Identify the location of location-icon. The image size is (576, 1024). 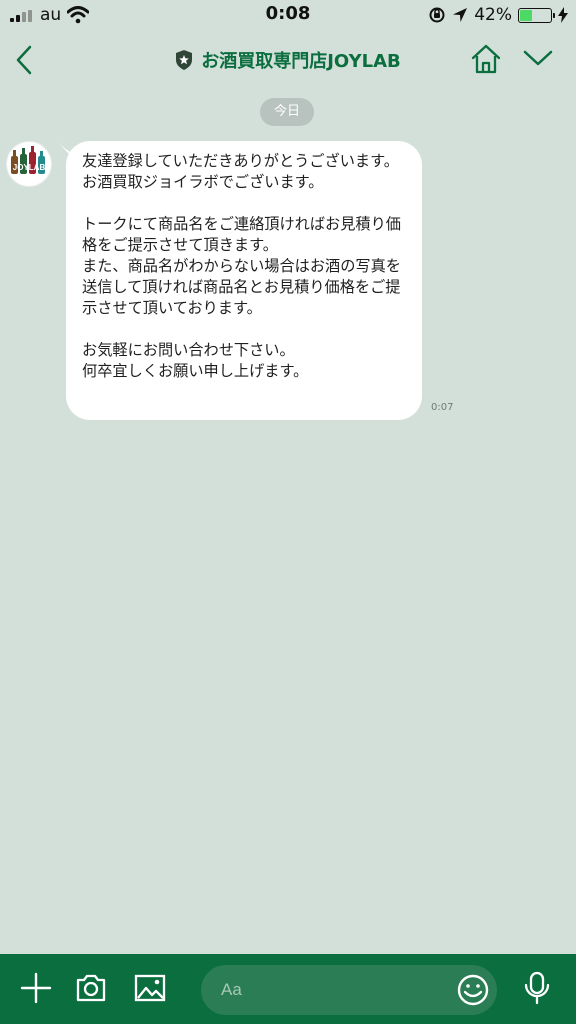
(460, 15).